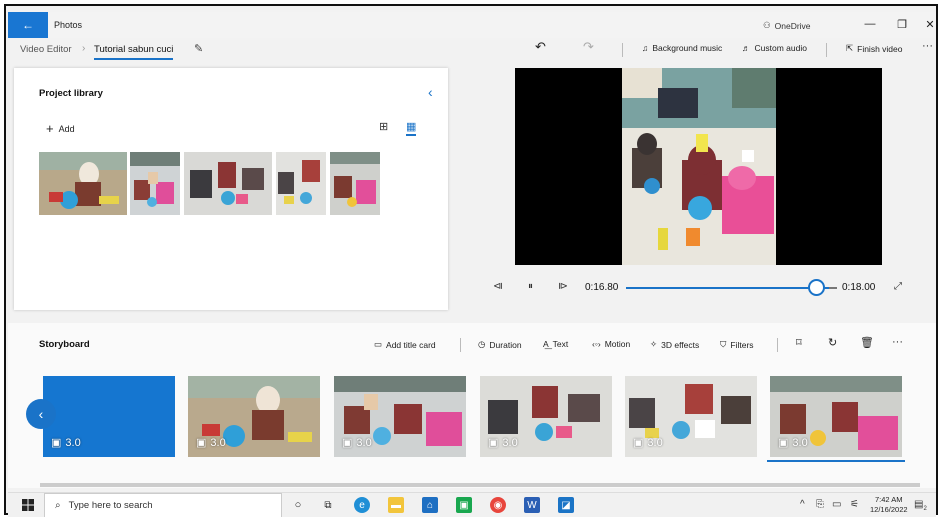 The image size is (940, 517). Describe the element at coordinates (198, 48) in the screenshot. I see `rename-pencil-icon: ✎` at that location.